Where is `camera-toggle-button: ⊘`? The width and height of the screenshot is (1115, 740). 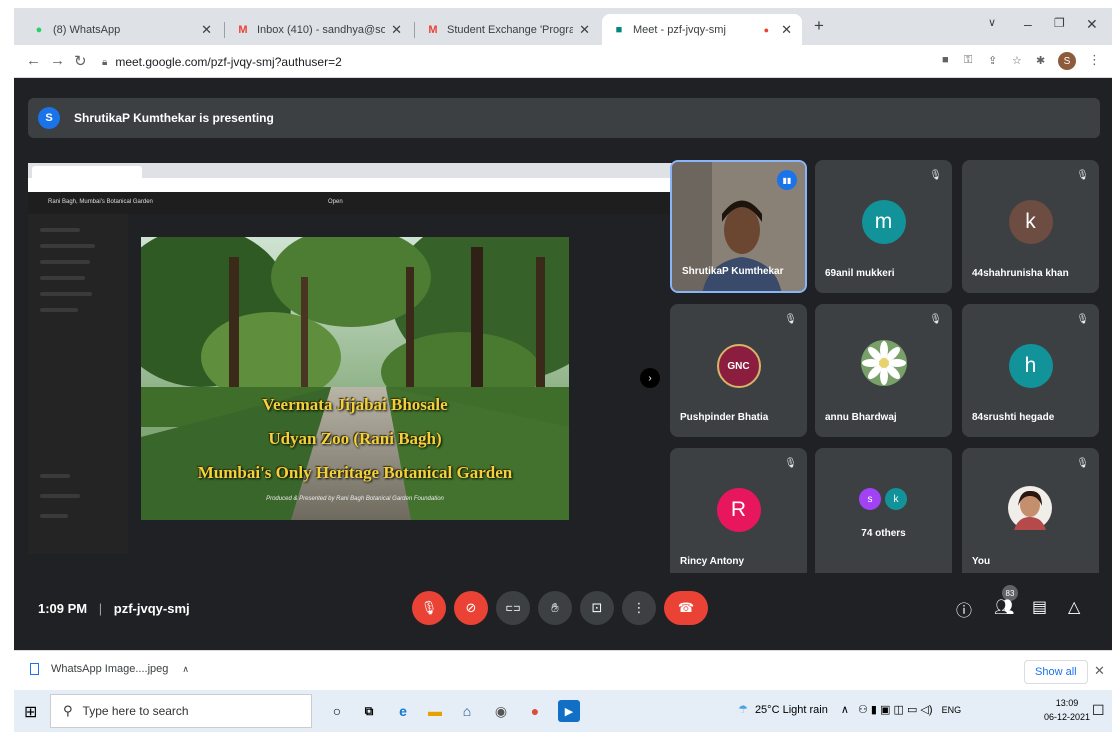
camera-toggle-button: ⊘ is located at coordinates (471, 608).